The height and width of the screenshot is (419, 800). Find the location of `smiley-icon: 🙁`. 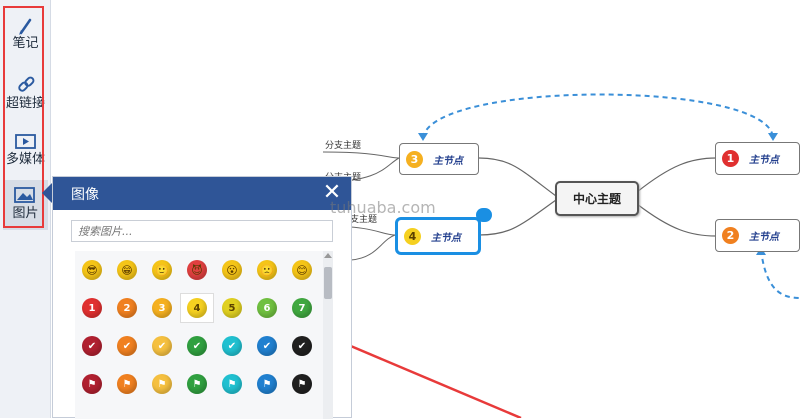

smiley-icon: 🙁 is located at coordinates (267, 270).